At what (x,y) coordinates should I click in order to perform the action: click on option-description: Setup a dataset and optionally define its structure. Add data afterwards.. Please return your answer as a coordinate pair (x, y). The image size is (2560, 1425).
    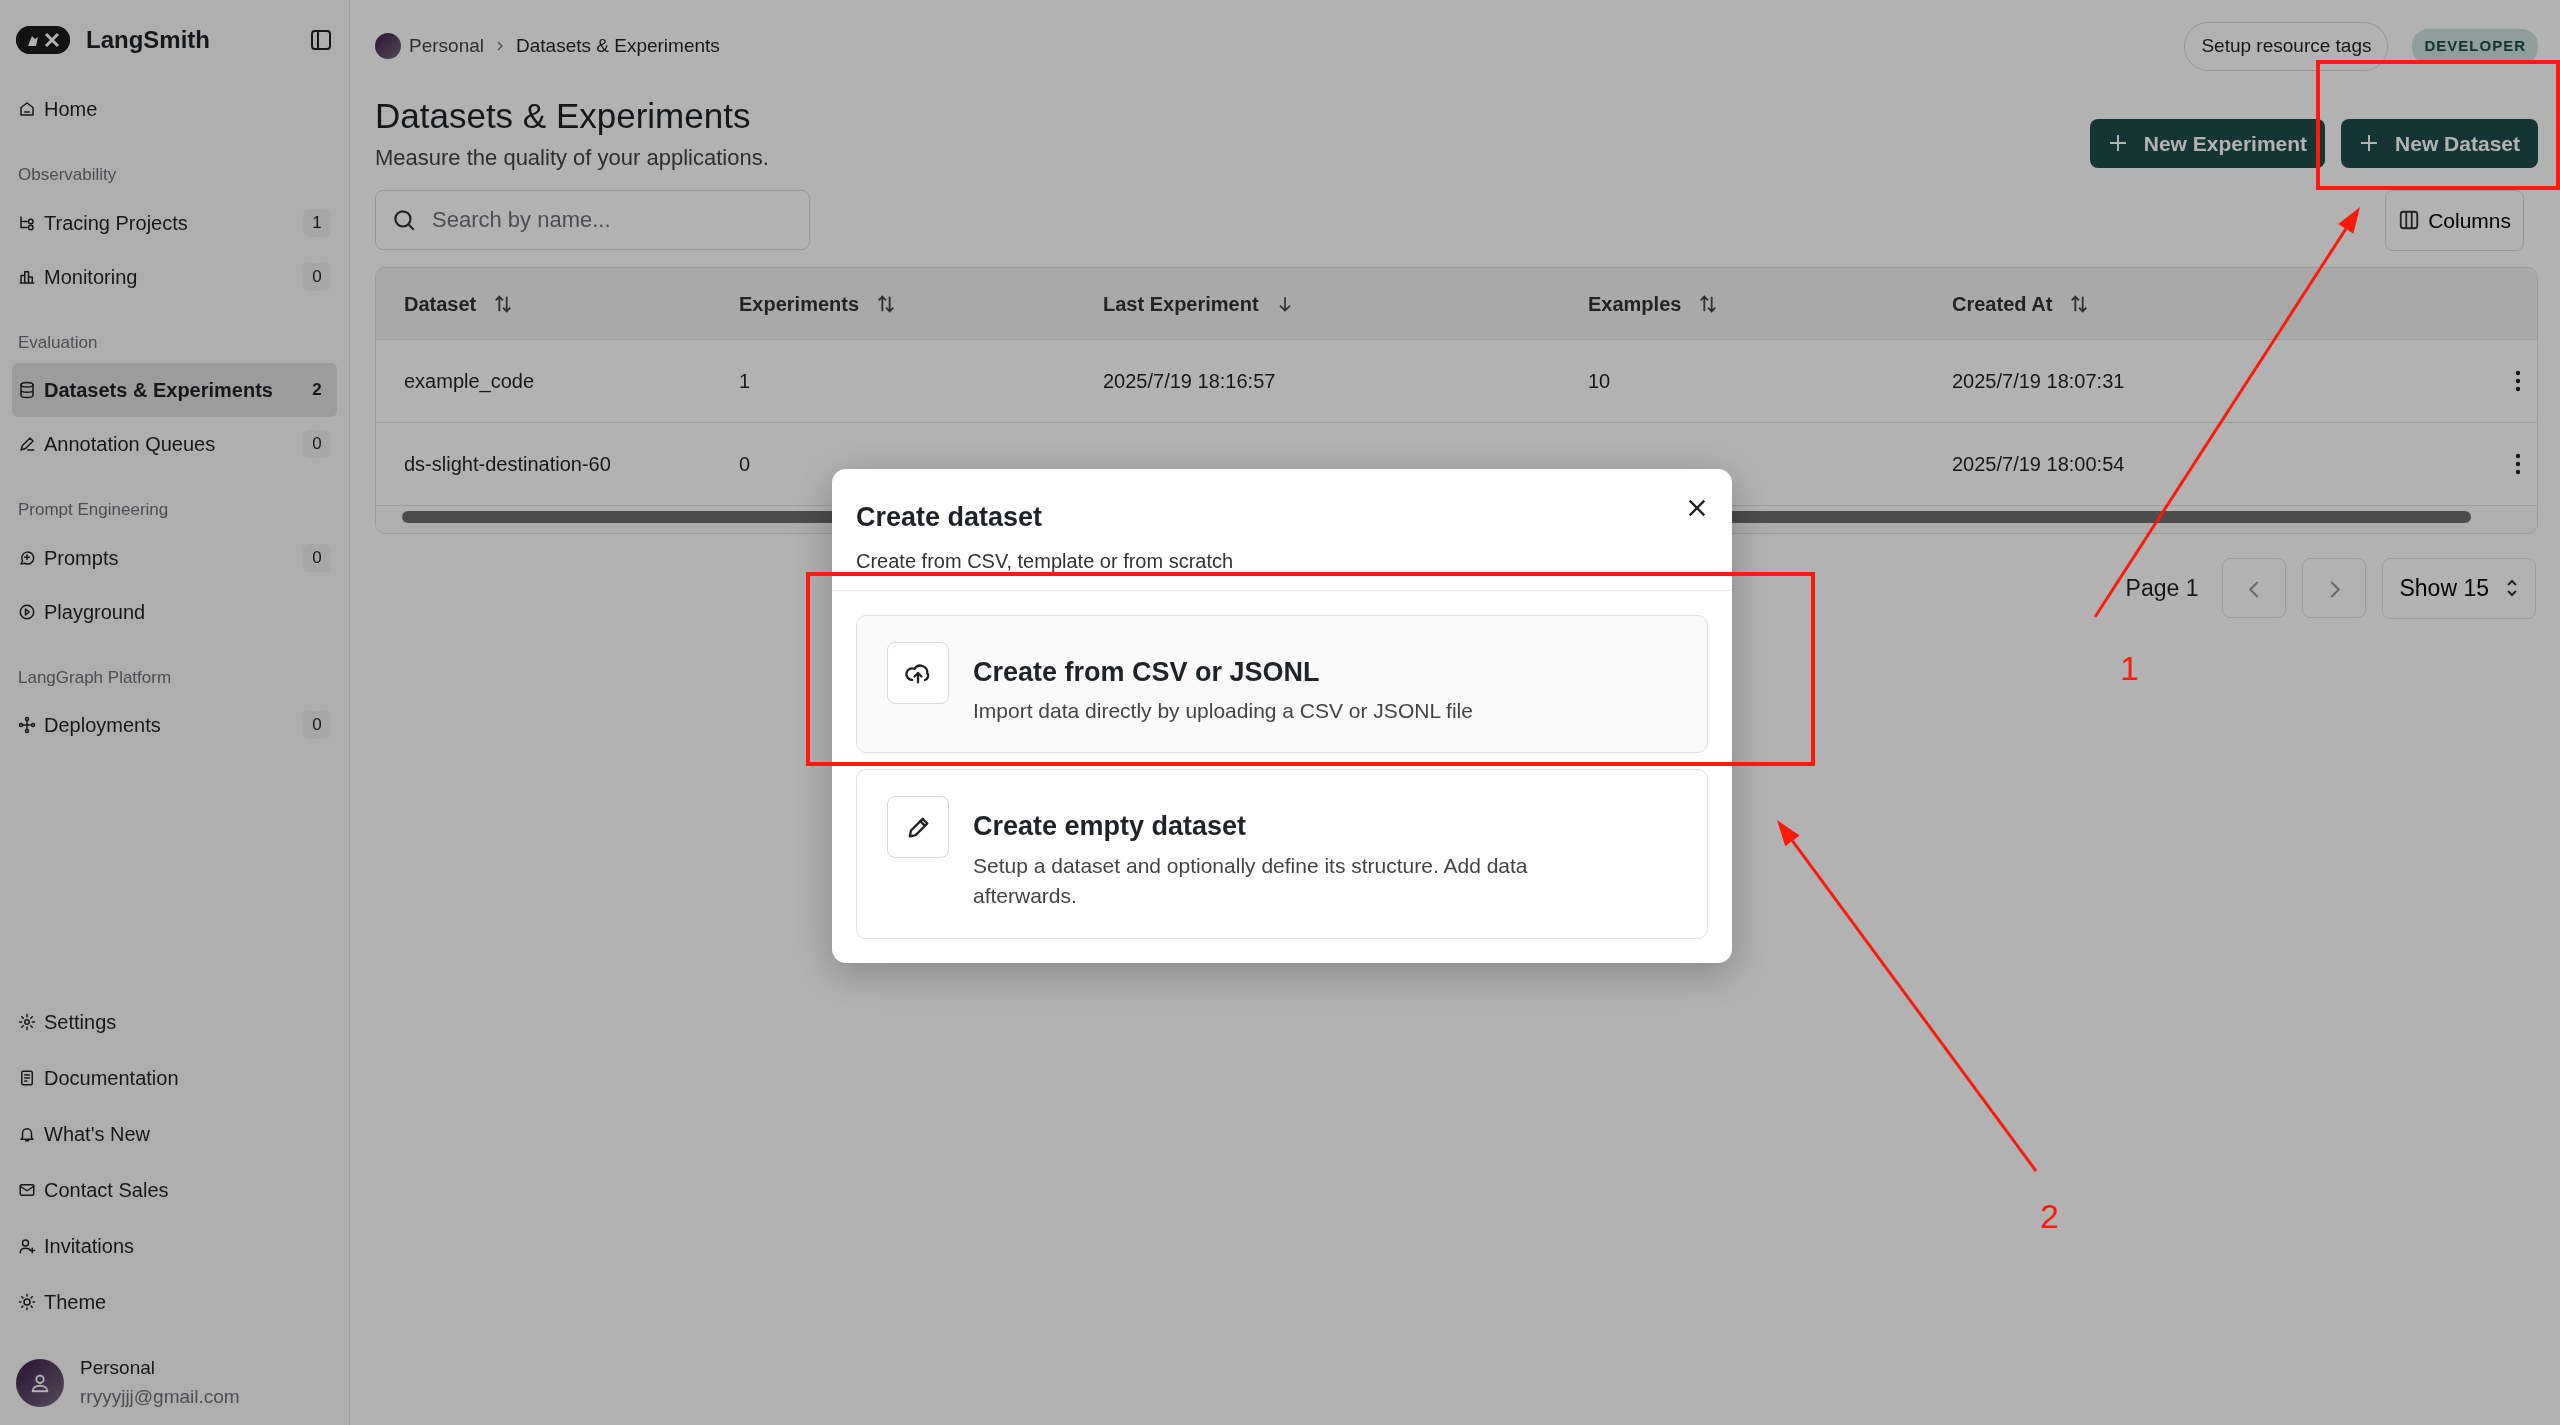
    Looking at the image, I should click on (1251, 881).